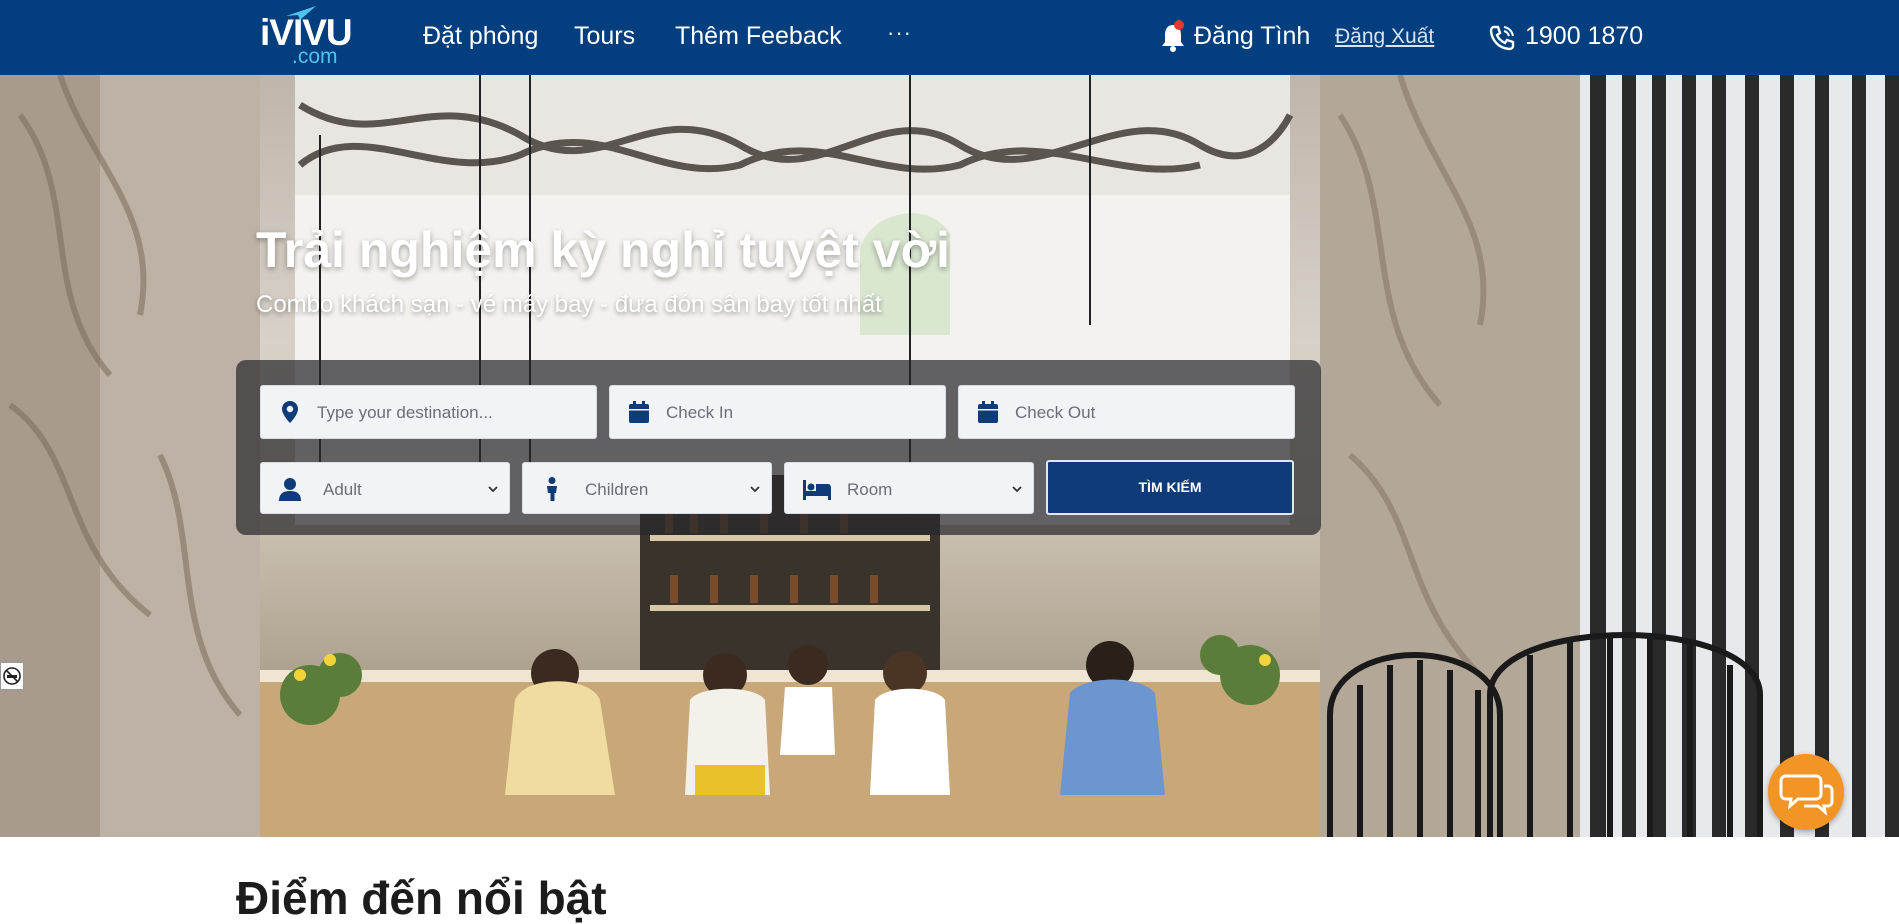 The width and height of the screenshot is (1899, 924). I want to click on check-out-field: Check Out, so click(1126, 412).